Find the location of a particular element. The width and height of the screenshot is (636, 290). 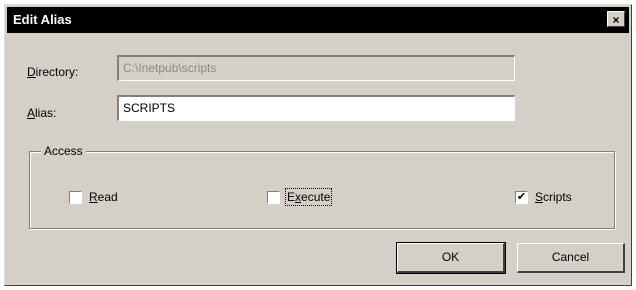

alias-value: SCRIPTS is located at coordinates (149, 108).